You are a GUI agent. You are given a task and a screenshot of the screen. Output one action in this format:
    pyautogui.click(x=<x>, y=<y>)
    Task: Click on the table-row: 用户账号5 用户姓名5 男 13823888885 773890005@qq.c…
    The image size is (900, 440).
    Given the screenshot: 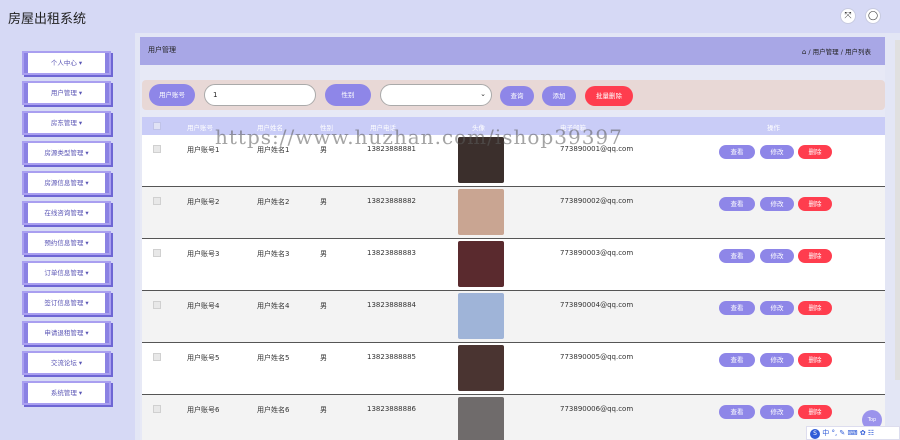 What is the action you would take?
    pyautogui.click(x=513, y=369)
    